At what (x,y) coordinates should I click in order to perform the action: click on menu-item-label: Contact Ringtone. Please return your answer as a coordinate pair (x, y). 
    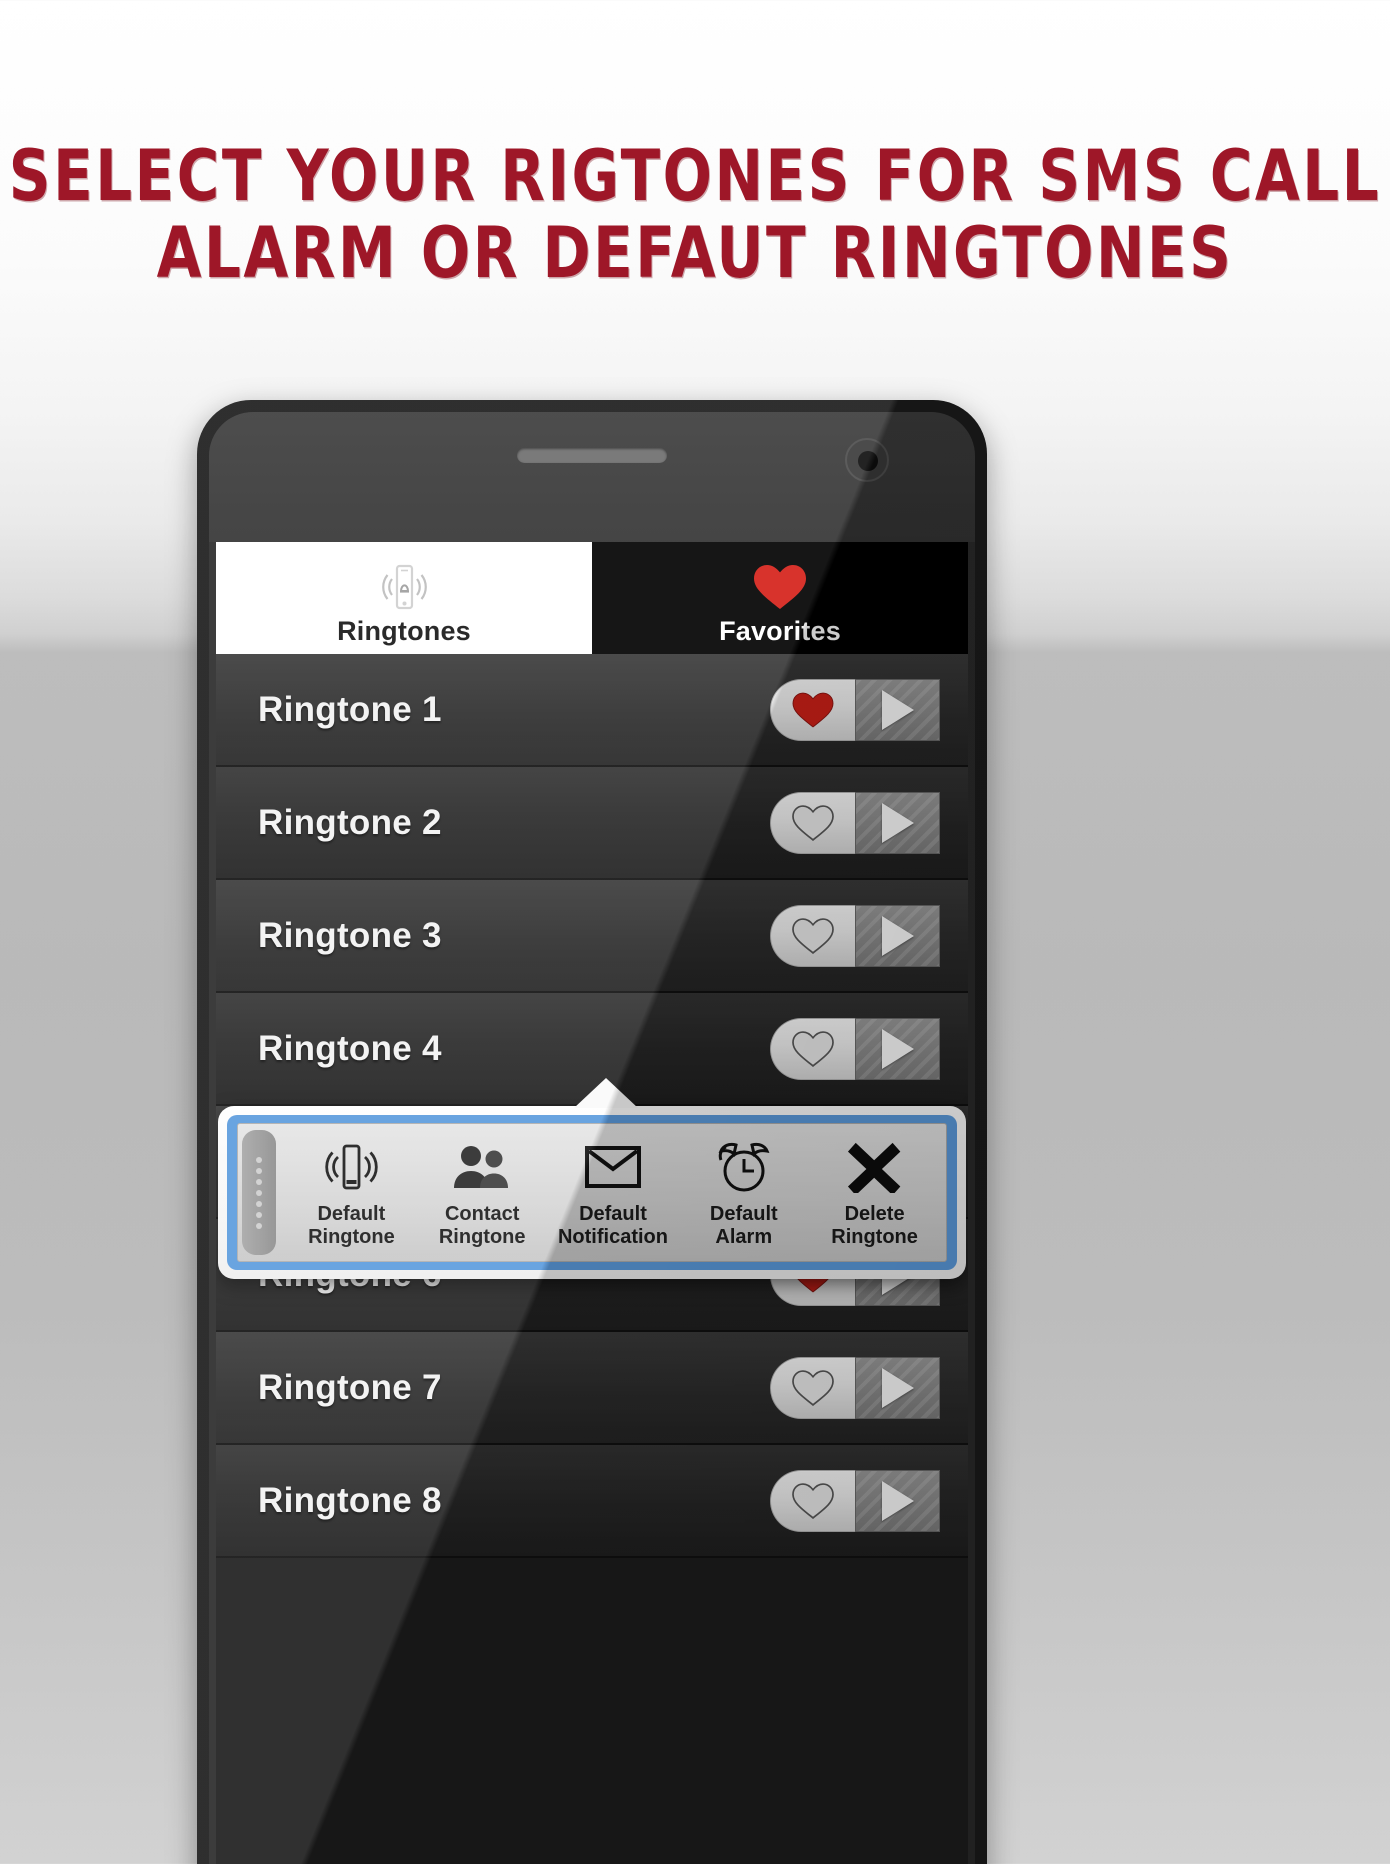
    Looking at the image, I should click on (482, 1225).